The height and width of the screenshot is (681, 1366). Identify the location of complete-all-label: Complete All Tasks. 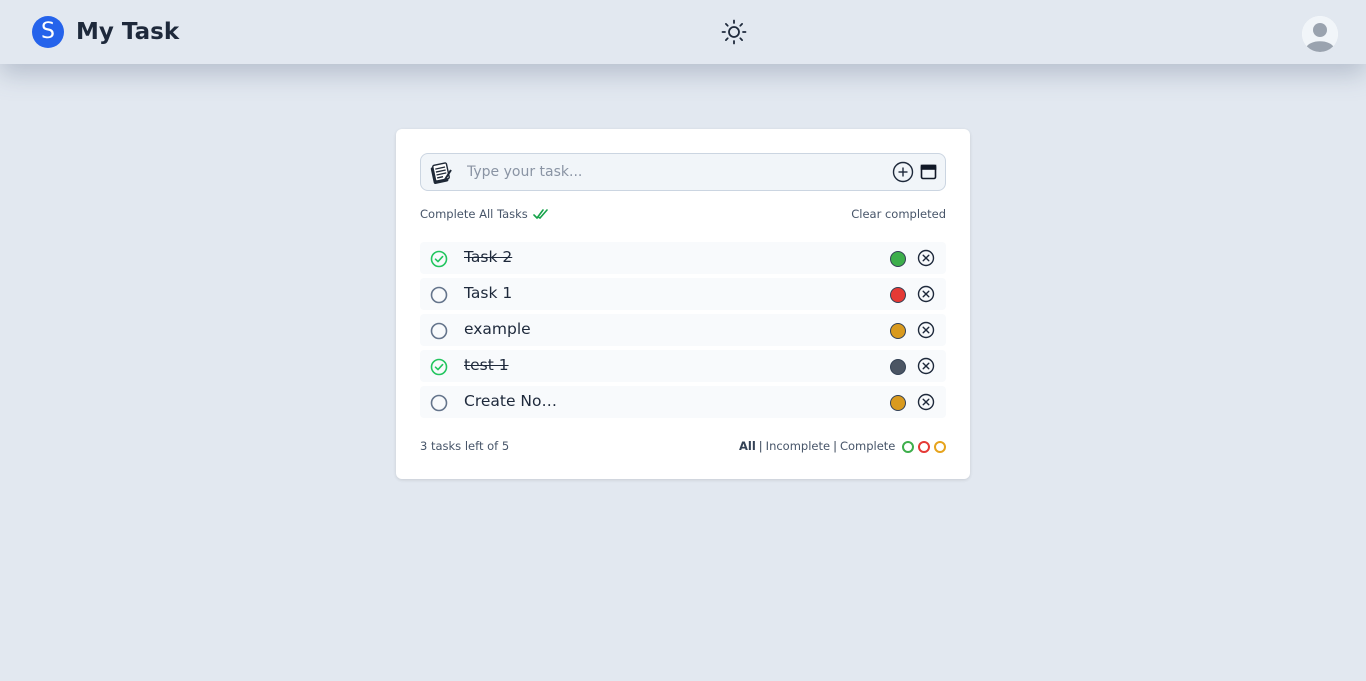
(474, 214).